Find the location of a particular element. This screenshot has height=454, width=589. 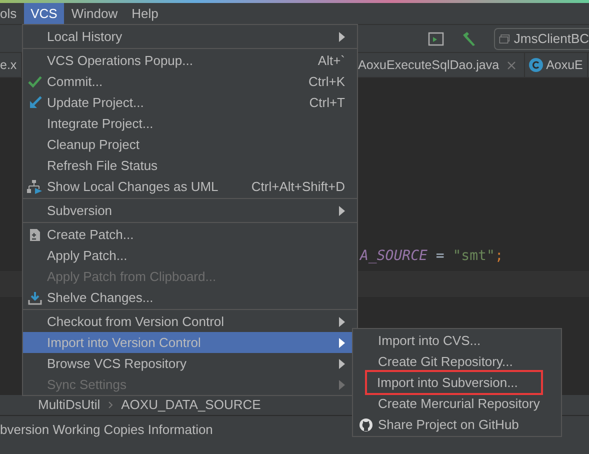

menu-item: Share Project on GitHub is located at coordinates (457, 424).